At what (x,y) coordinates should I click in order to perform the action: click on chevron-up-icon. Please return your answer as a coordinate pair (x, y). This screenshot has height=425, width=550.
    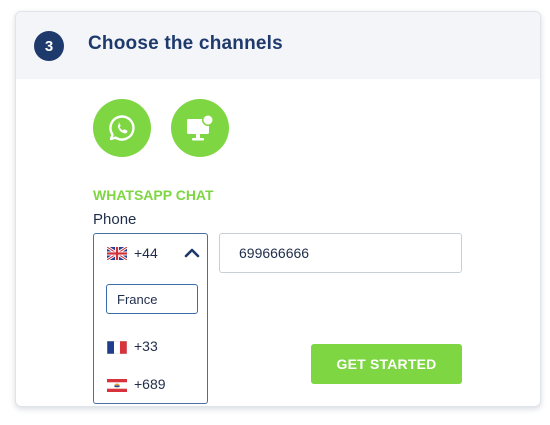
    Looking at the image, I should click on (192, 253).